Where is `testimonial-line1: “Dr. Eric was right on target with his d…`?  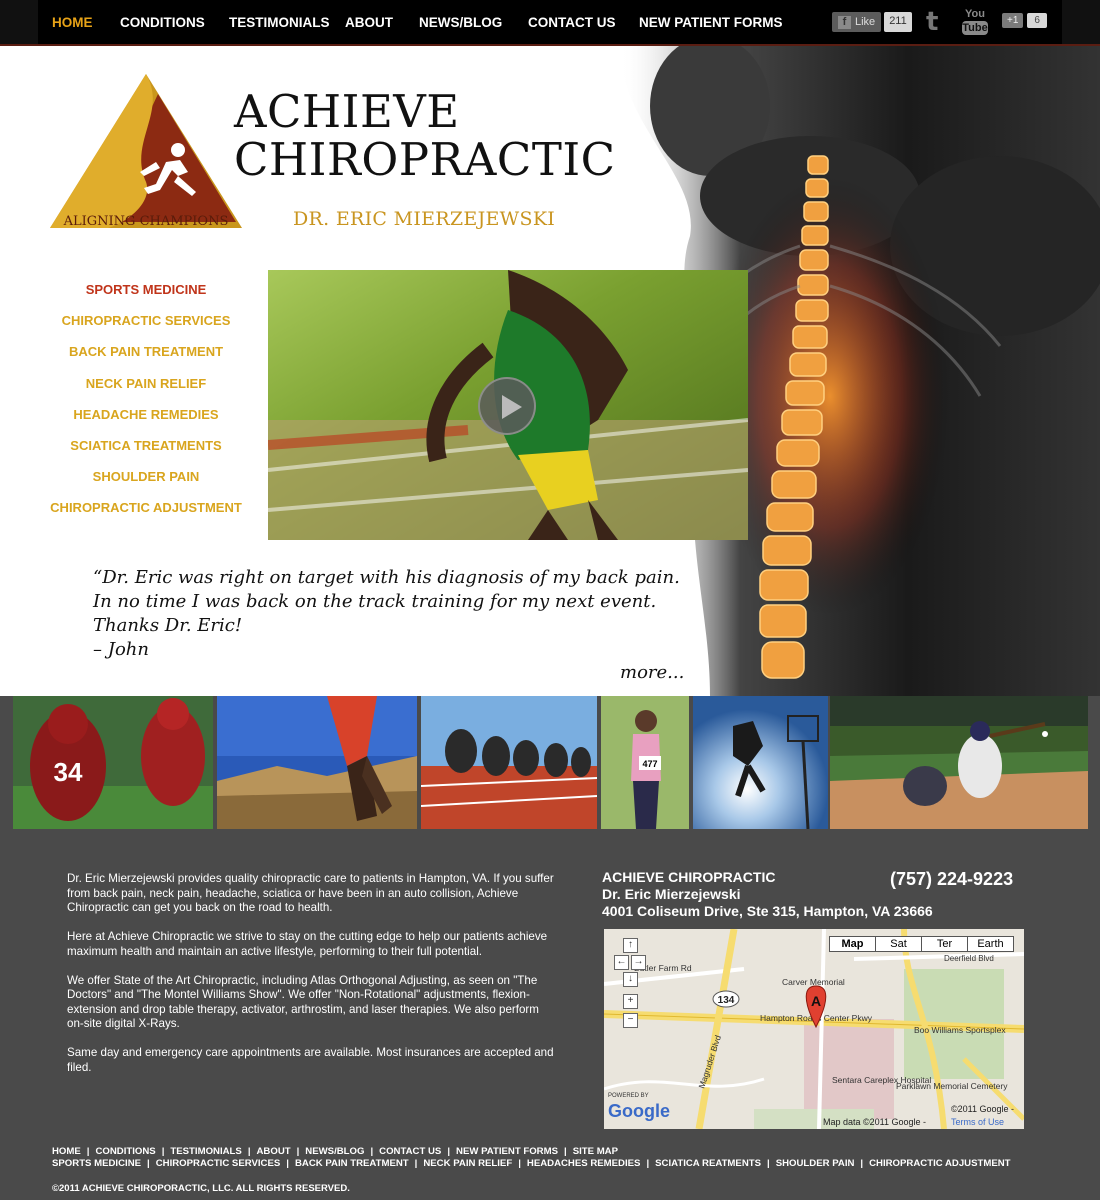
testimonial-line1: “Dr. Eric was right on target with his d… is located at coordinates (386, 577).